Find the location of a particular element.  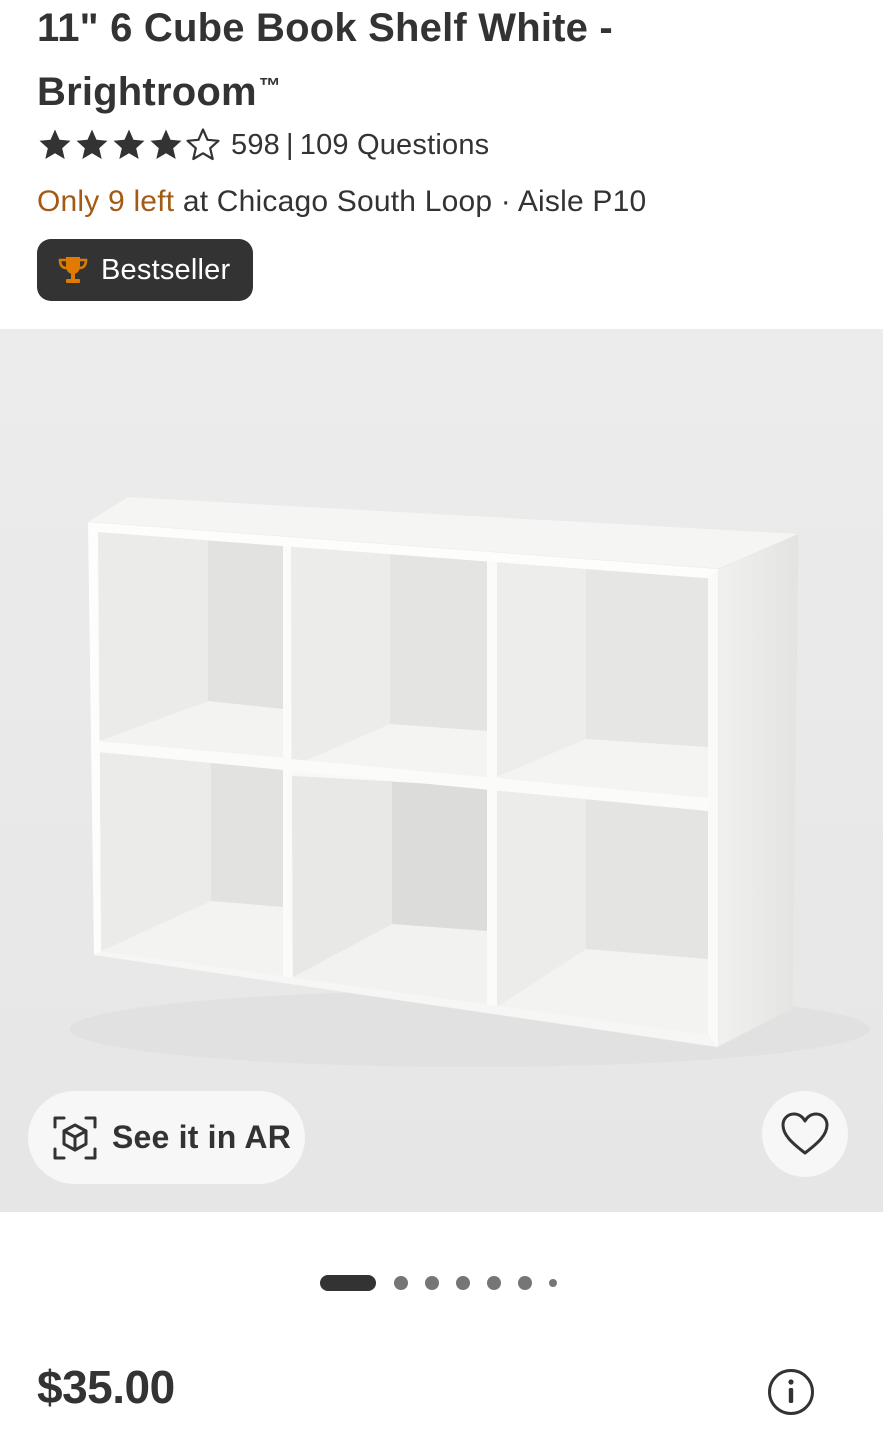

favorite-button is located at coordinates (805, 1134).